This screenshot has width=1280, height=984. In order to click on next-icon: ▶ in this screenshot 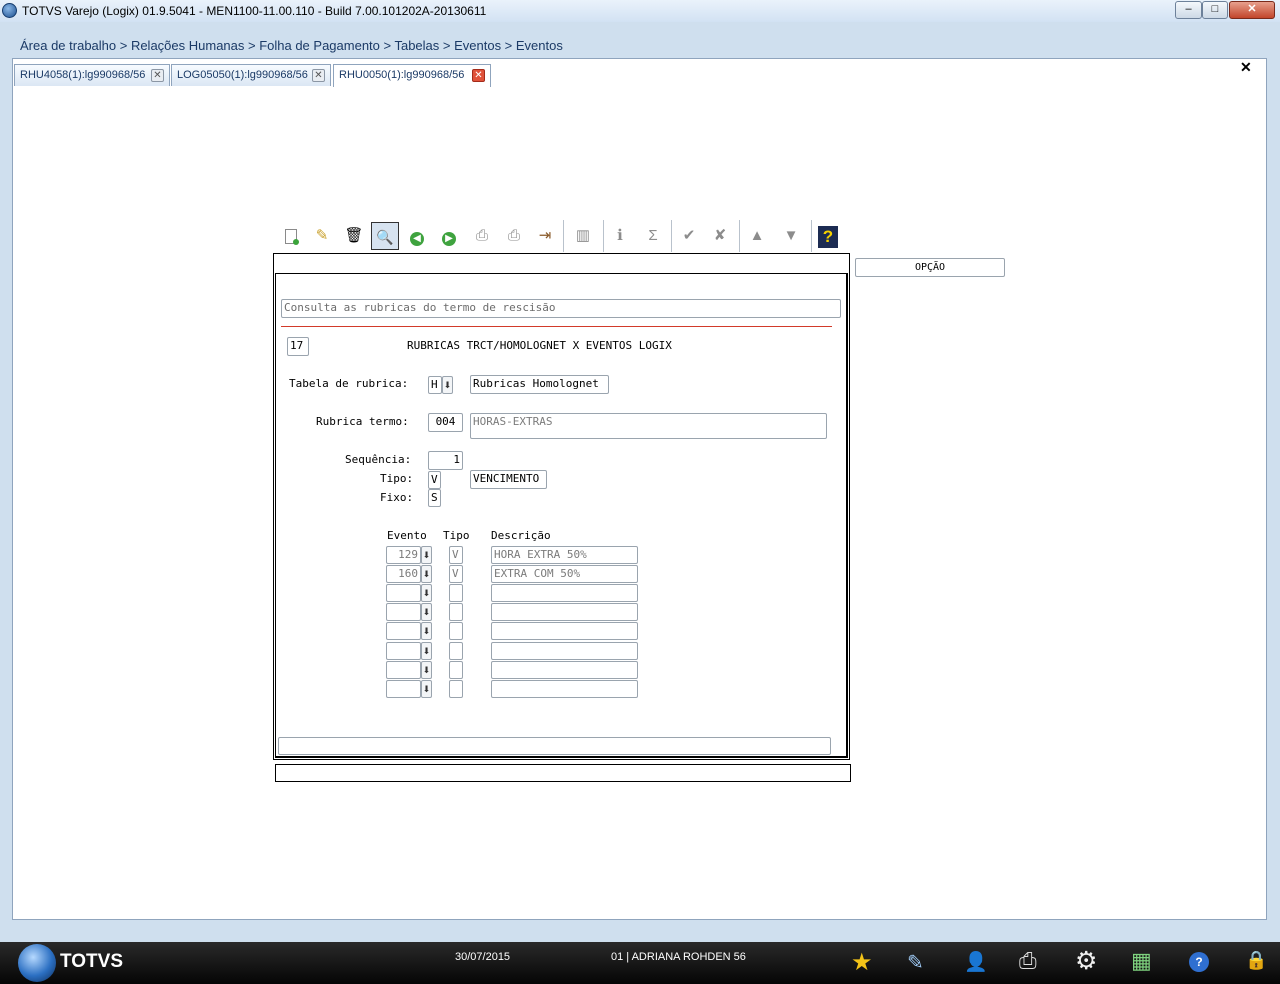, I will do `click(449, 236)`.